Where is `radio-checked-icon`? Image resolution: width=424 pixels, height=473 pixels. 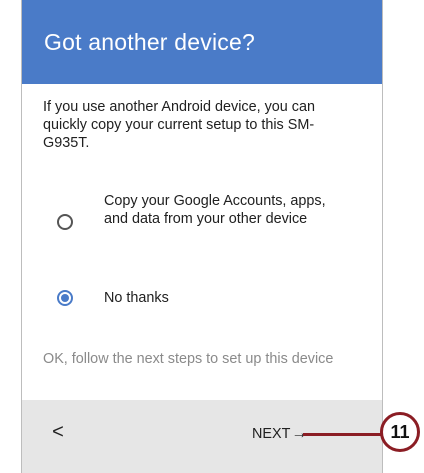 radio-checked-icon is located at coordinates (65, 298).